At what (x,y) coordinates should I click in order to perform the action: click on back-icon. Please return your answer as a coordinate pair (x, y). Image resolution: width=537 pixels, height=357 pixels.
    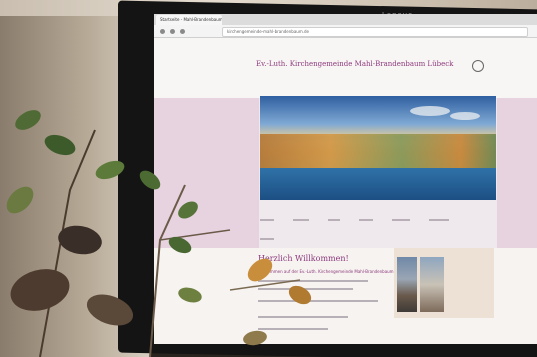
    Looking at the image, I should click on (162, 31).